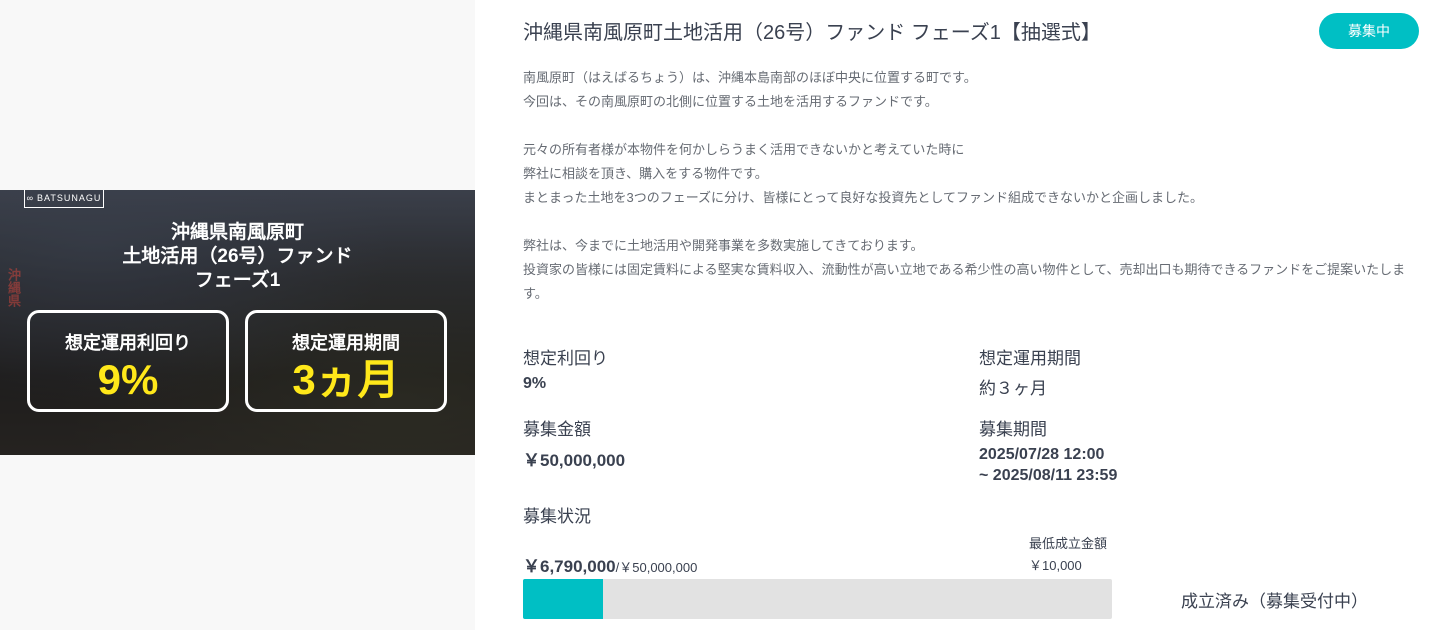 This screenshot has width=1433, height=630. Describe the element at coordinates (346, 343) in the screenshot. I see `banner-period-label: 想定運用期間` at that location.